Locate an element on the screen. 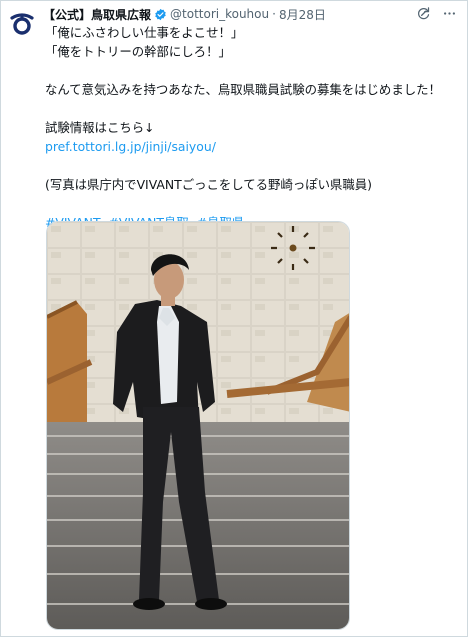  tweet-line-6: 試験情報はこちら↓ is located at coordinates (100, 127).